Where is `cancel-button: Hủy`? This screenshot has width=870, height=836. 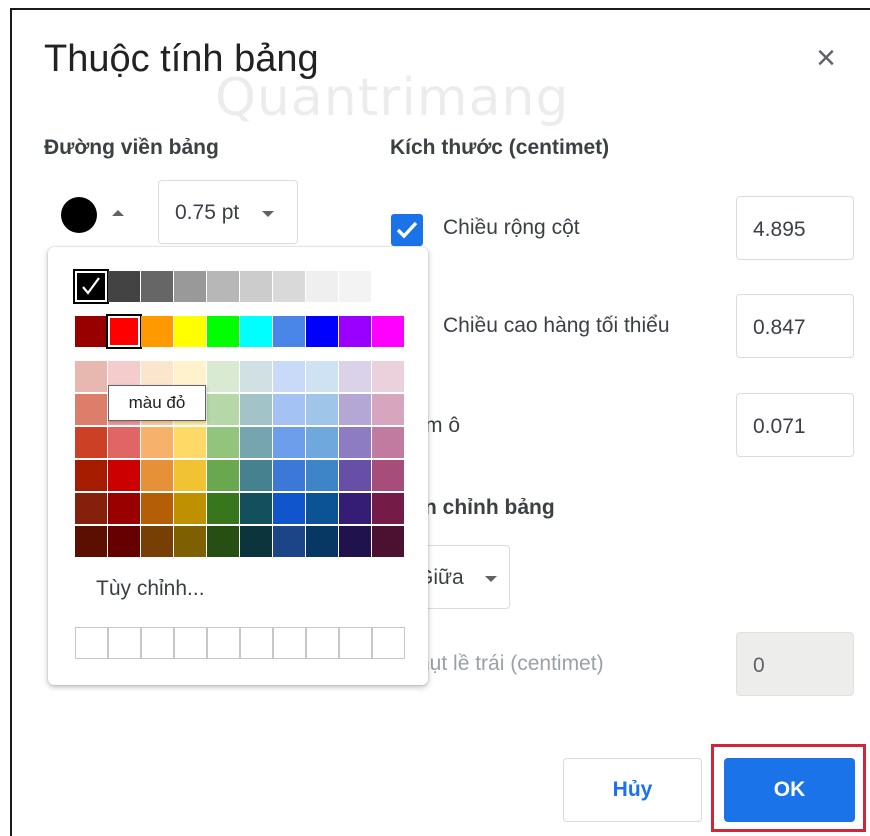
cancel-button: Hủy is located at coordinates (632, 790).